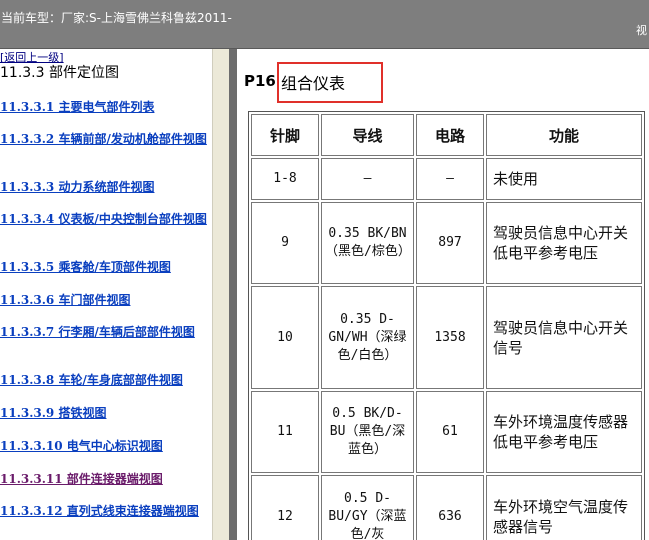  I want to click on cell-wire: 0.5 D-BU/GY（深蓝色/灰, so click(367, 507).